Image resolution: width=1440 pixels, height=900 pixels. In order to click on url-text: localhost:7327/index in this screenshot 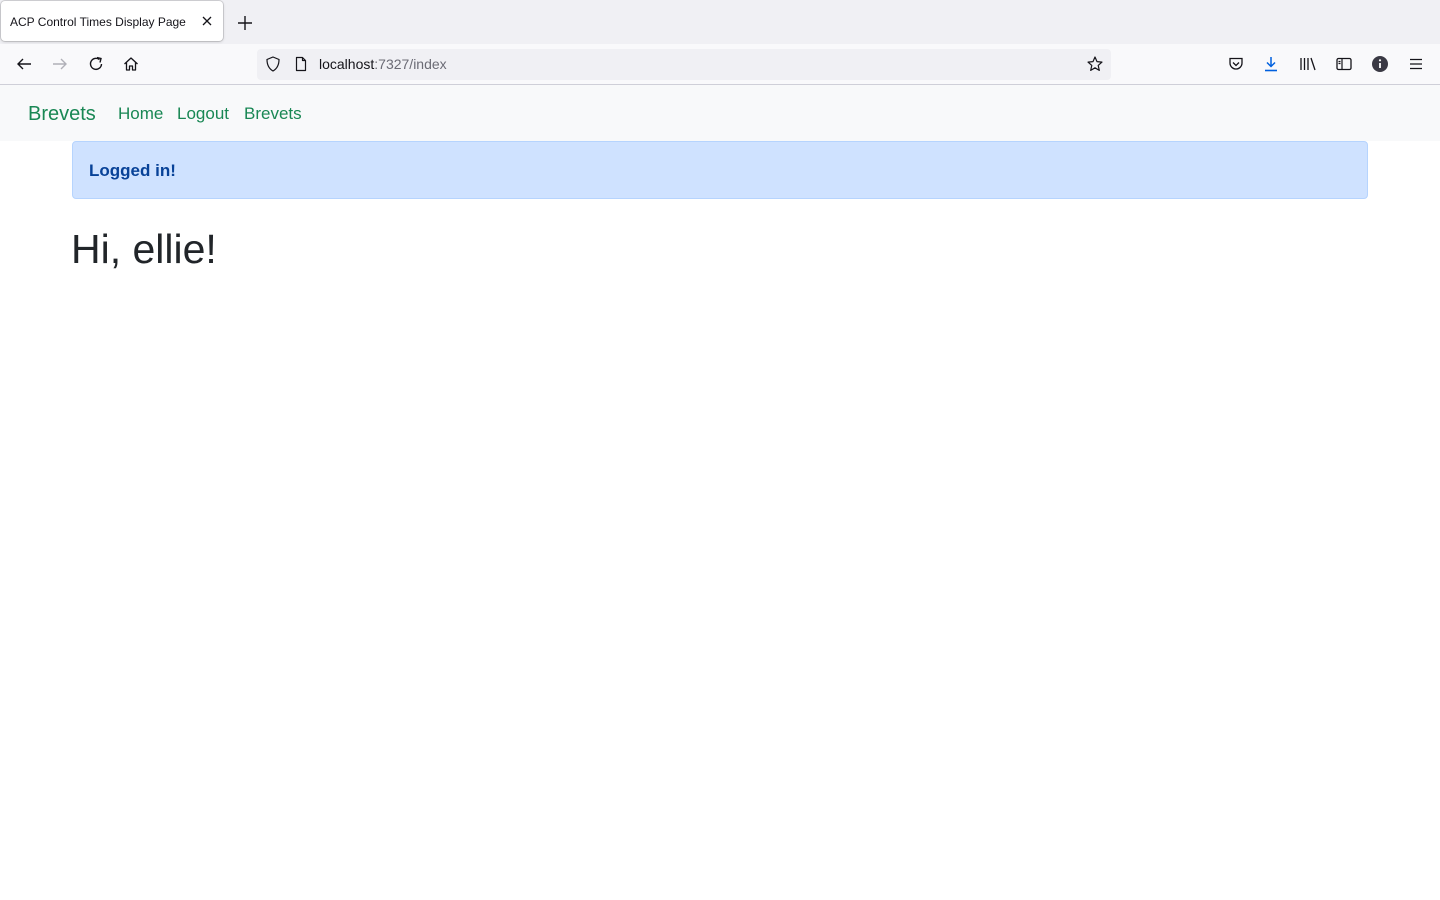, I will do `click(383, 64)`.